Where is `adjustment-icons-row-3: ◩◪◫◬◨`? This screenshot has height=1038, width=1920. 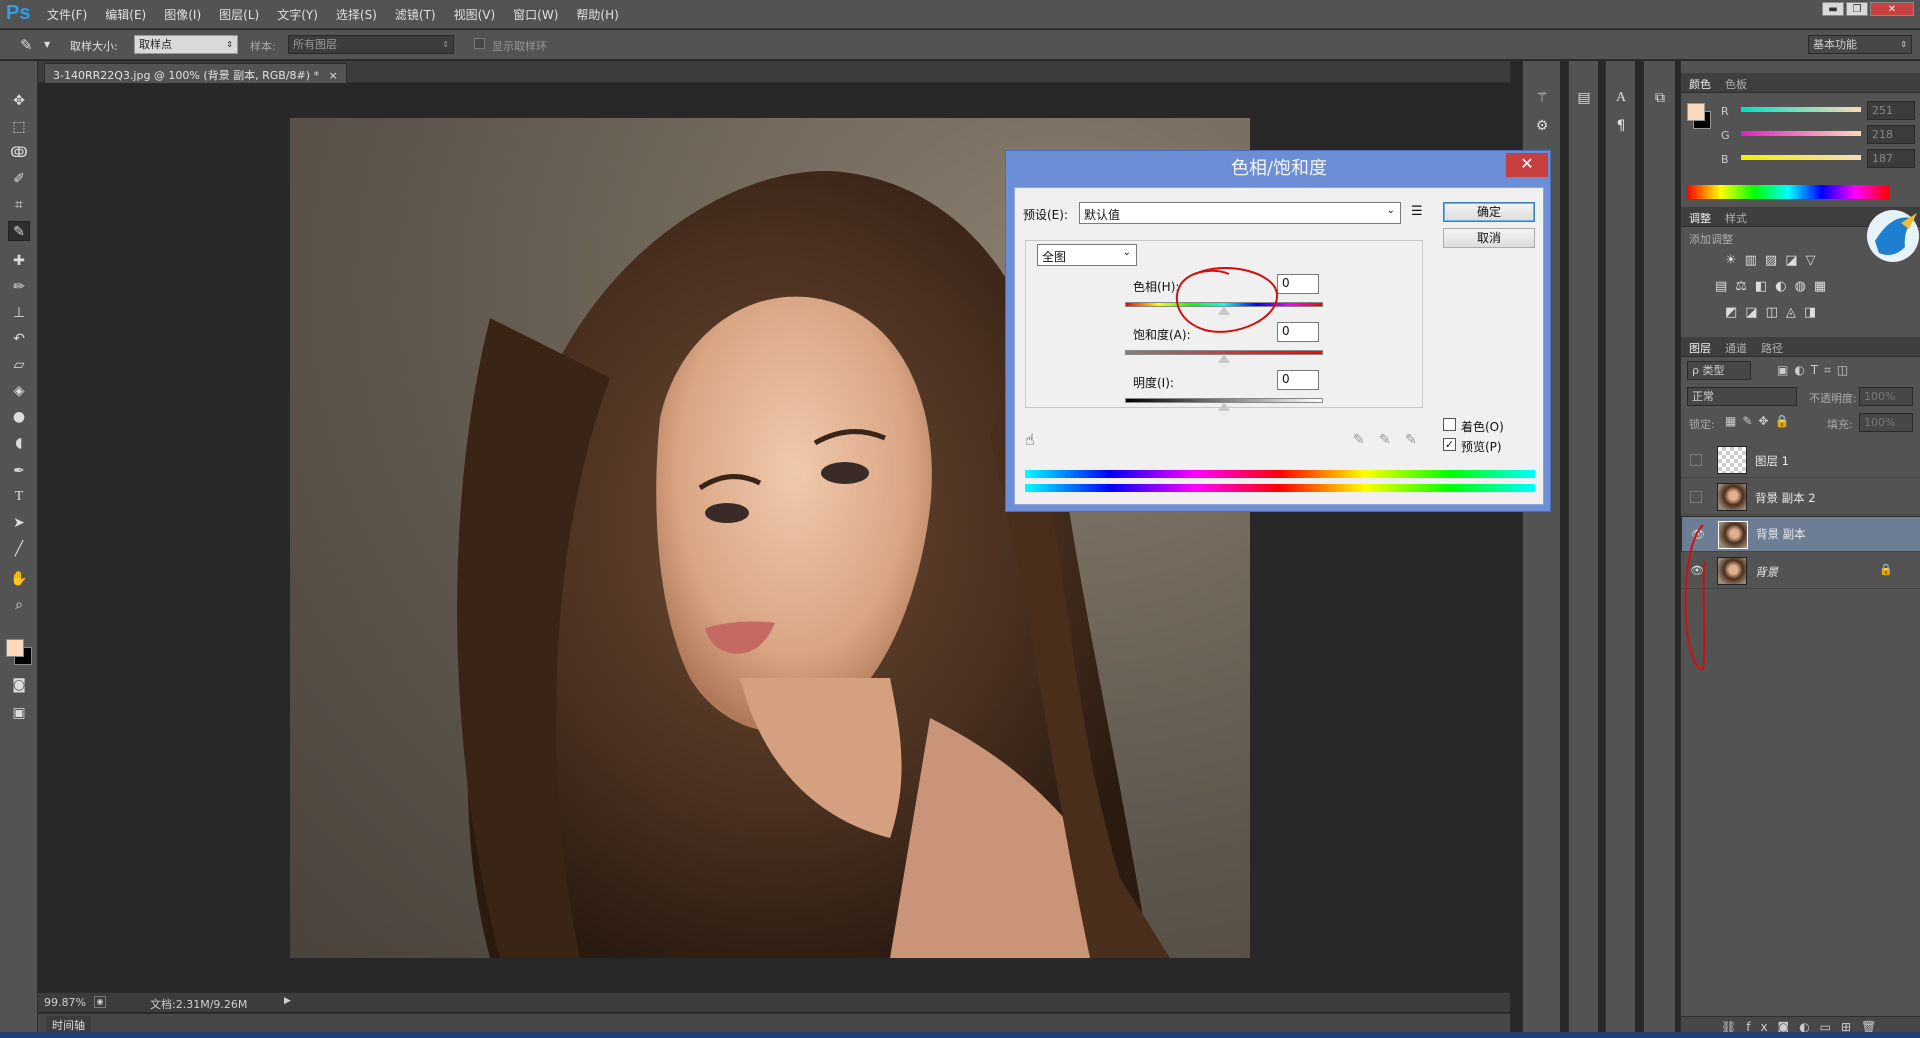
adjustment-icons-row-3: ◩◪◫◬◨ is located at coordinates (1774, 312).